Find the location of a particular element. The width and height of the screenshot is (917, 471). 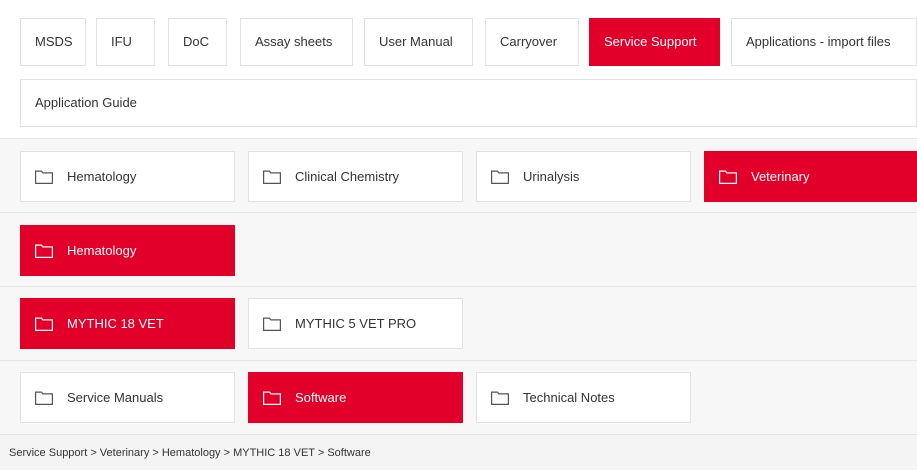

folder-label: MYTHIC 18 VET is located at coordinates (115, 323).